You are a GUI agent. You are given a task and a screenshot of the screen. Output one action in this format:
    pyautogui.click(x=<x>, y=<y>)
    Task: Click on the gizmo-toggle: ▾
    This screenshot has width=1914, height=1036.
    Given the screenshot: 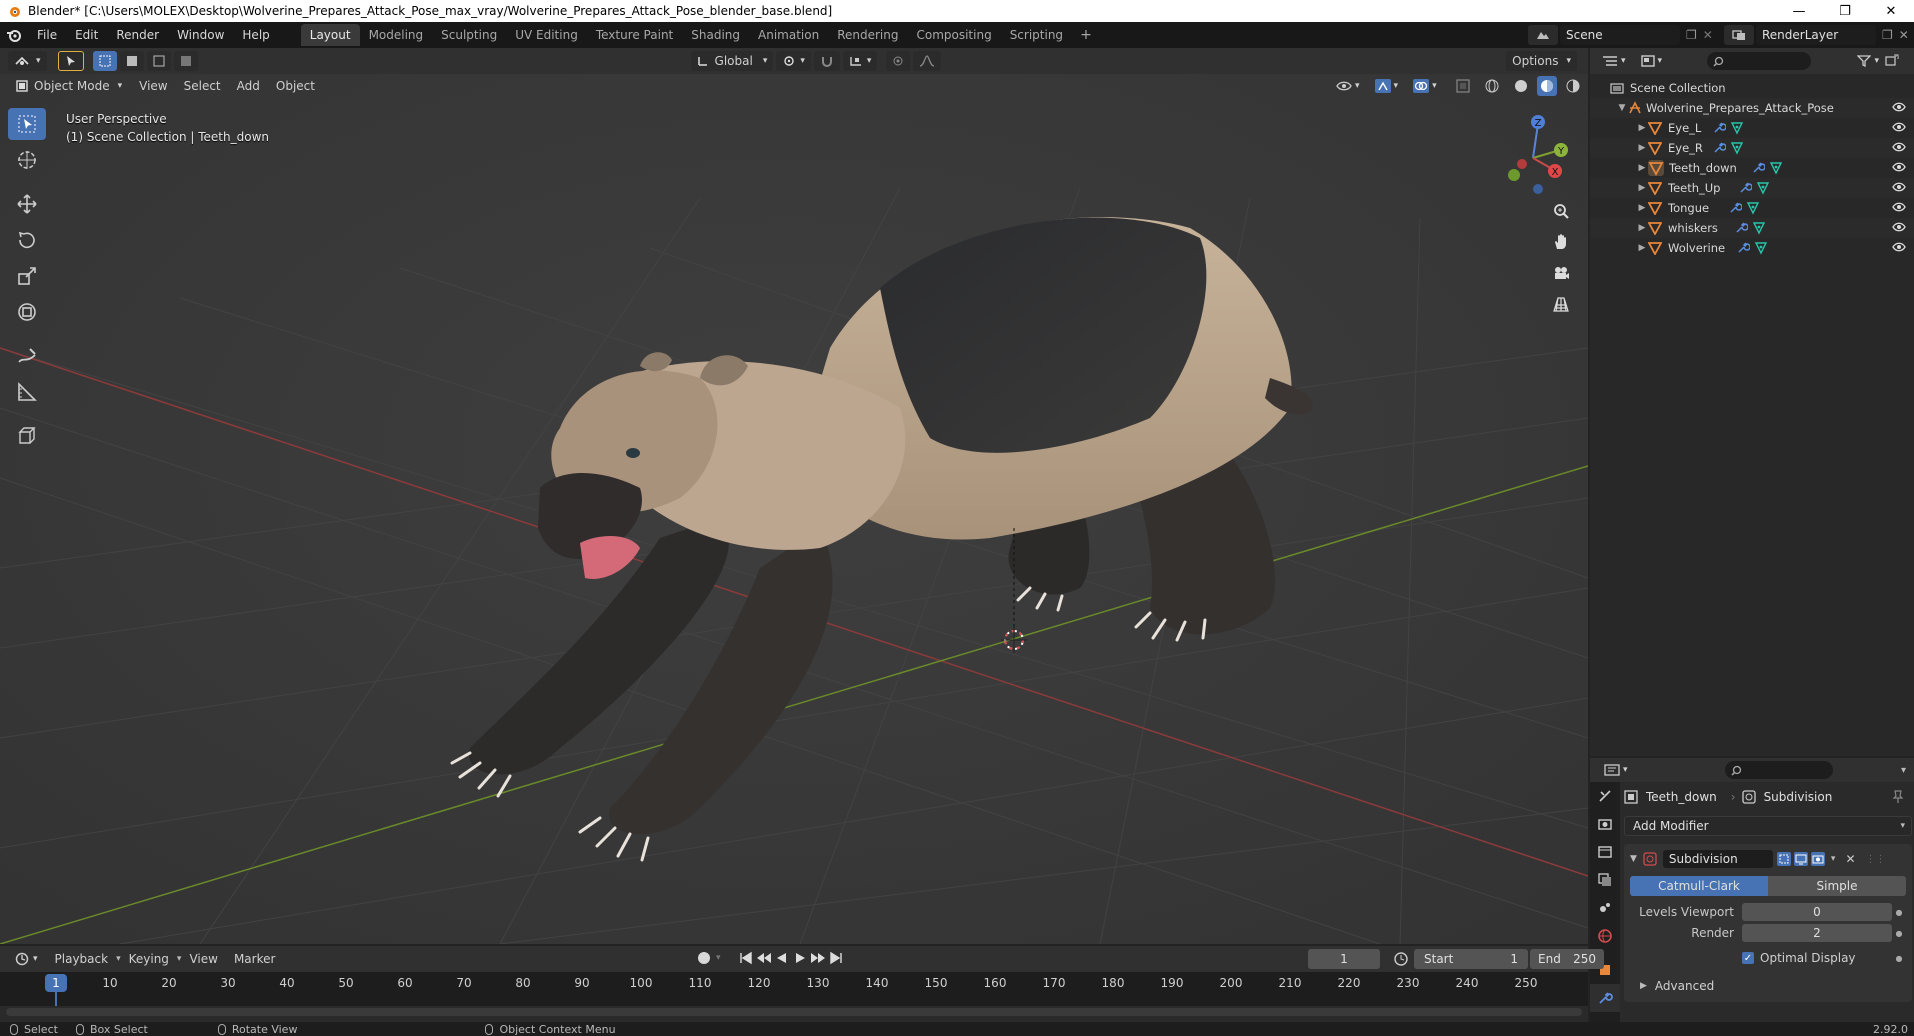 What is the action you would take?
    pyautogui.click(x=1387, y=86)
    